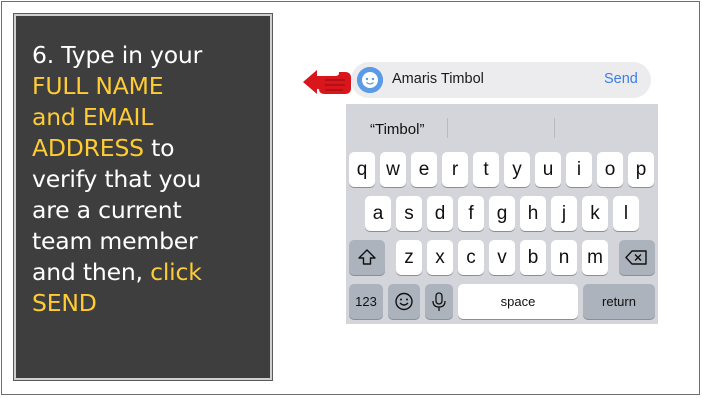 This screenshot has height=398, width=703. I want to click on backspace-icon, so click(636, 257).